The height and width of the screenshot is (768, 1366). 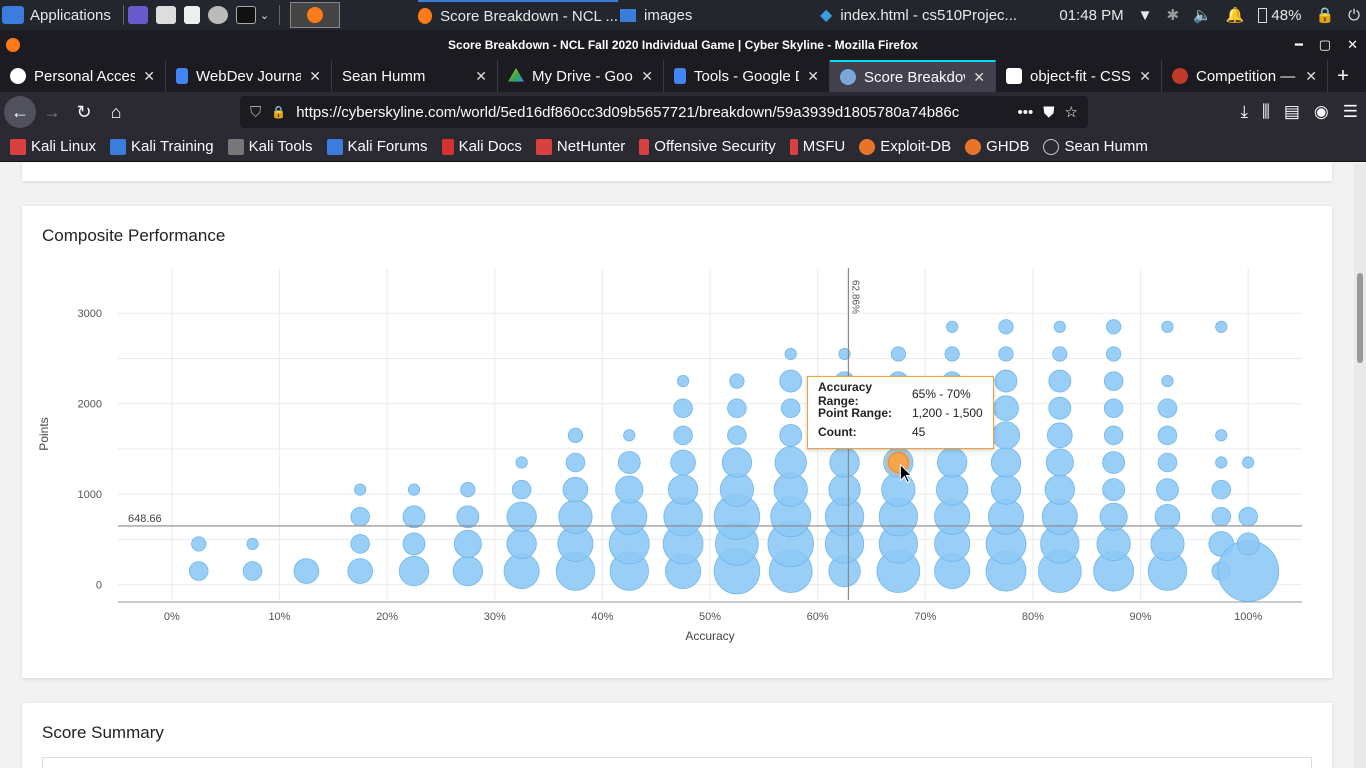 What do you see at coordinates (1354, 15) in the screenshot?
I see `power-icon: ⏻` at bounding box center [1354, 15].